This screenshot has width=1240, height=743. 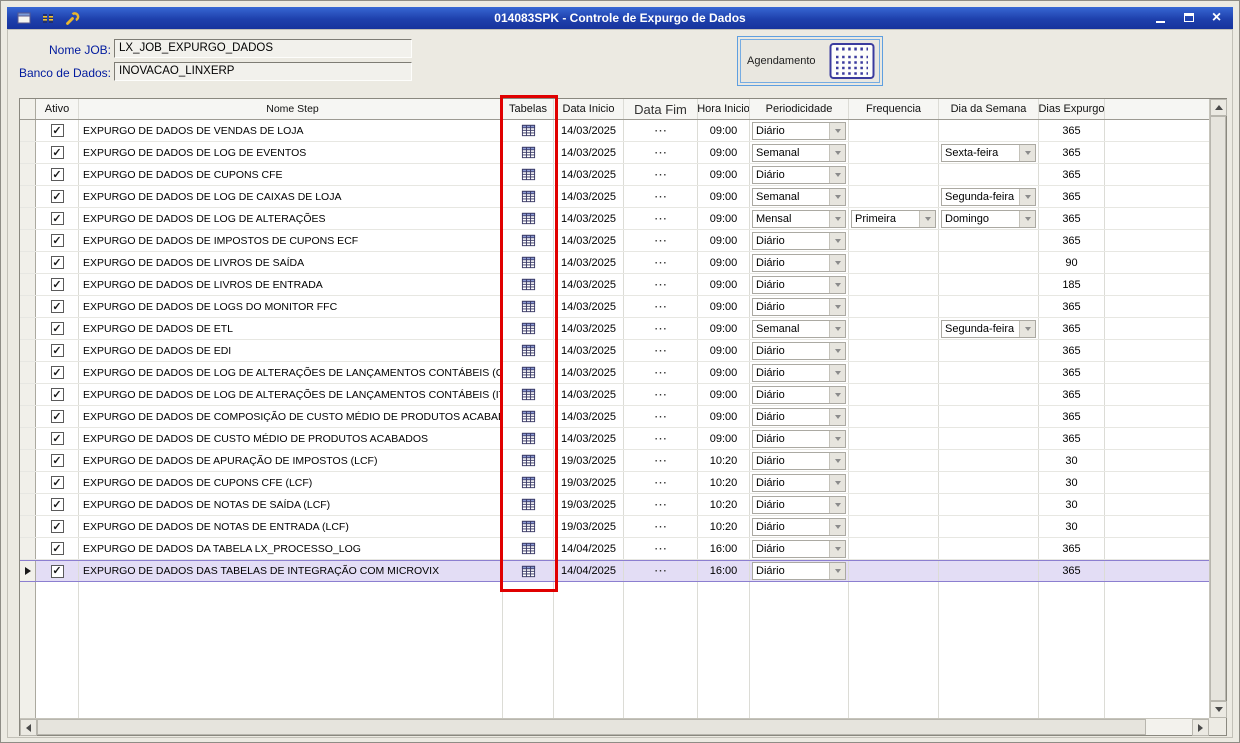 What do you see at coordinates (589, 109) in the screenshot?
I see `column-header-data-inicio: Data Inicio` at bounding box center [589, 109].